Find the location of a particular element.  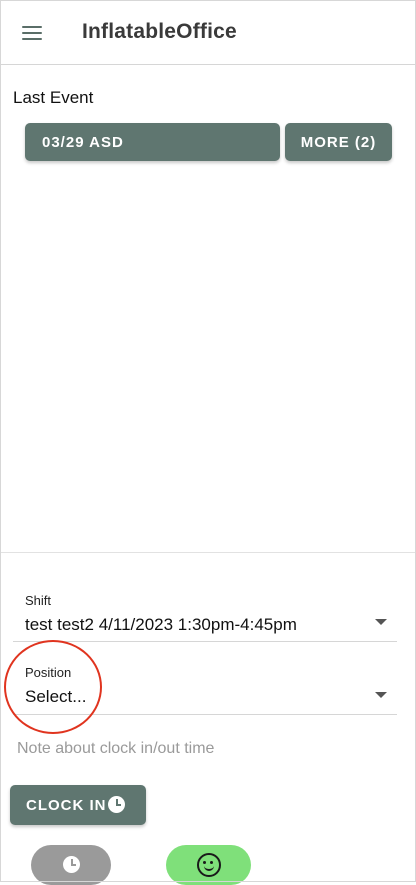

note-input is located at coordinates (207, 749).